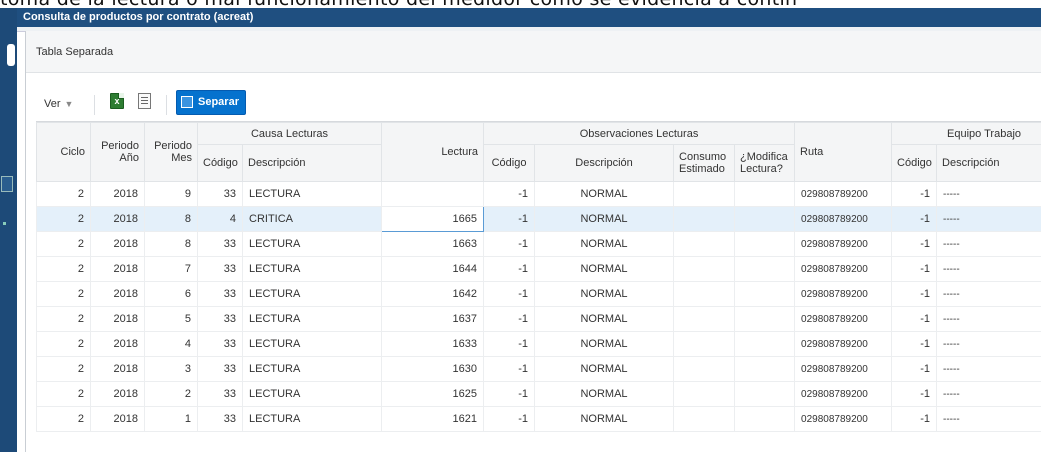  I want to click on cell-lectura: 1665, so click(433, 219).